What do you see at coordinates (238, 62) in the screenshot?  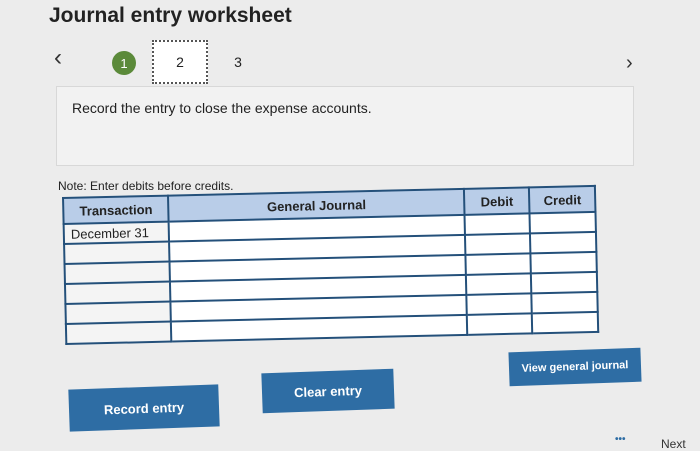 I see `step-3: 3` at bounding box center [238, 62].